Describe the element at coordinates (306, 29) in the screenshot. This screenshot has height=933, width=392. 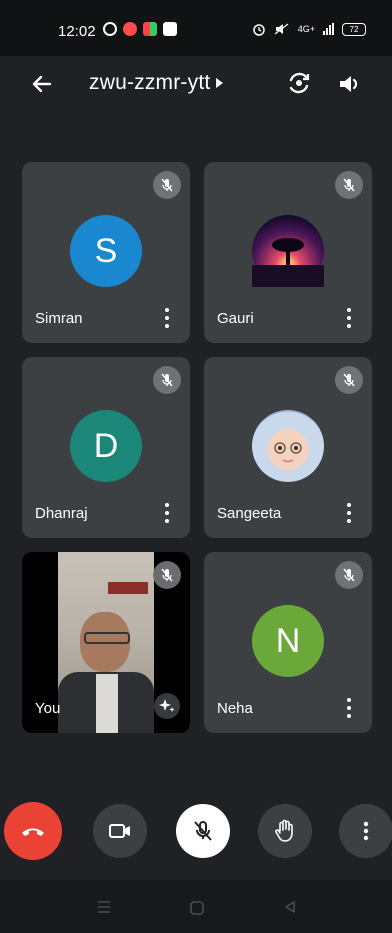
I see `network-label: 4G+` at that location.